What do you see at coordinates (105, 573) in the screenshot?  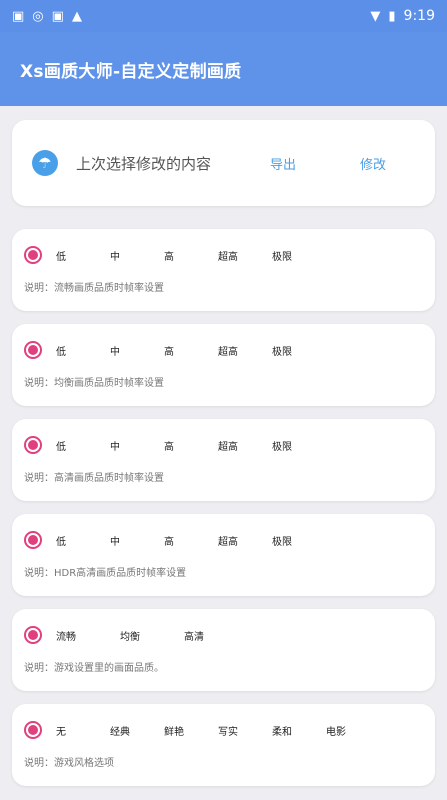 I see `option-description: 说明：HDR高清画质品质时帧率设置` at bounding box center [105, 573].